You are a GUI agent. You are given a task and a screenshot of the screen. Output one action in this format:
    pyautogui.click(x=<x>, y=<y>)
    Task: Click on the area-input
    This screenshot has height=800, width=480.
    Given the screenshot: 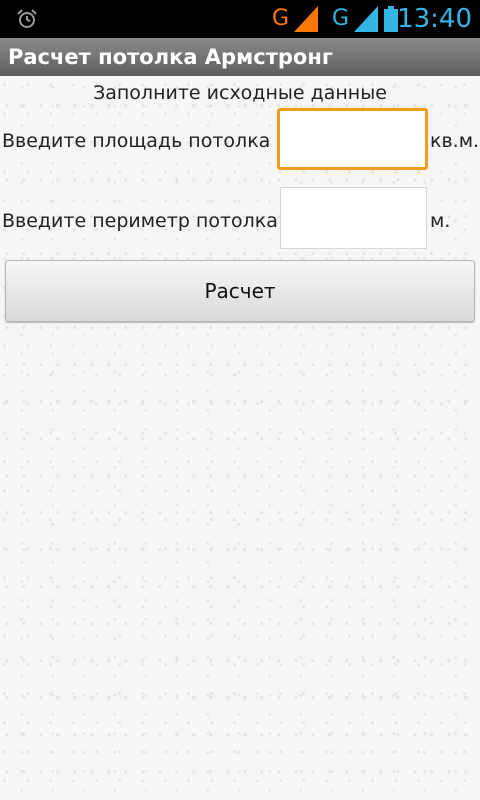 What is the action you would take?
    pyautogui.click(x=352, y=139)
    